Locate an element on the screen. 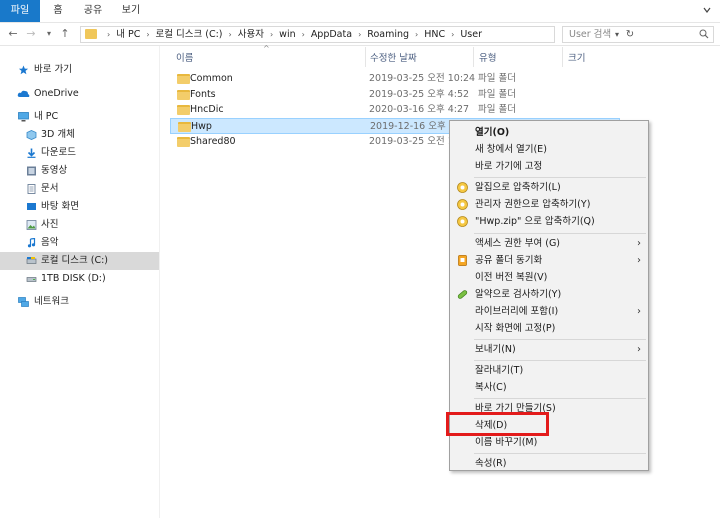 The width and height of the screenshot is (720, 518). crumb-this-pc: 내 PC is located at coordinates (128, 34).